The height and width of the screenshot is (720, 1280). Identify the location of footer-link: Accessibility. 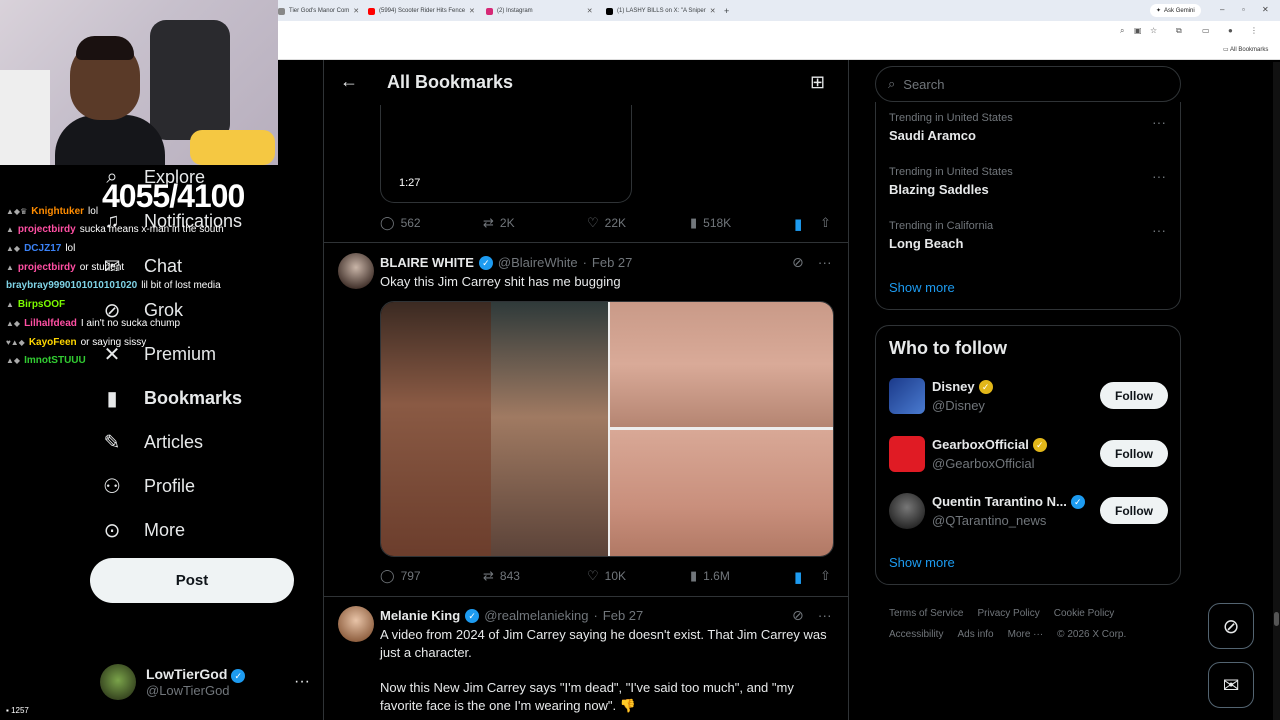
(916, 634).